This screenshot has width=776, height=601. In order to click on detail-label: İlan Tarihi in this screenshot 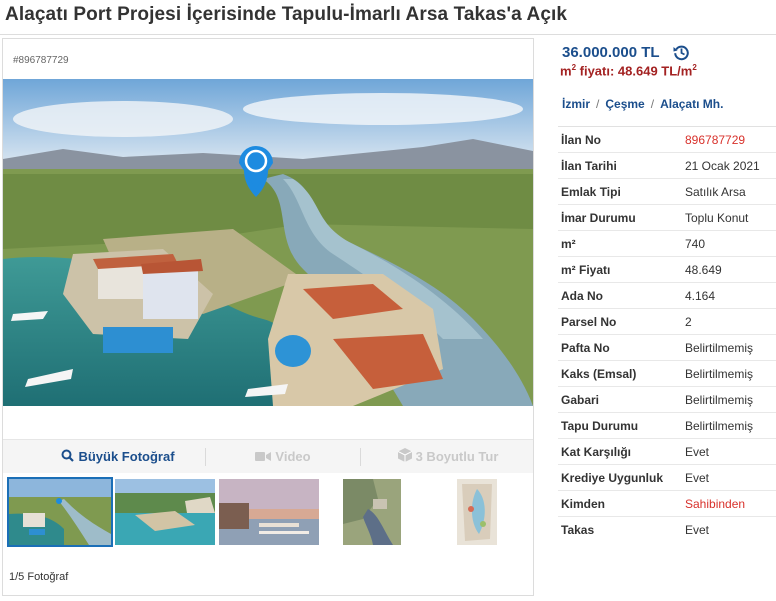, I will do `click(589, 166)`.